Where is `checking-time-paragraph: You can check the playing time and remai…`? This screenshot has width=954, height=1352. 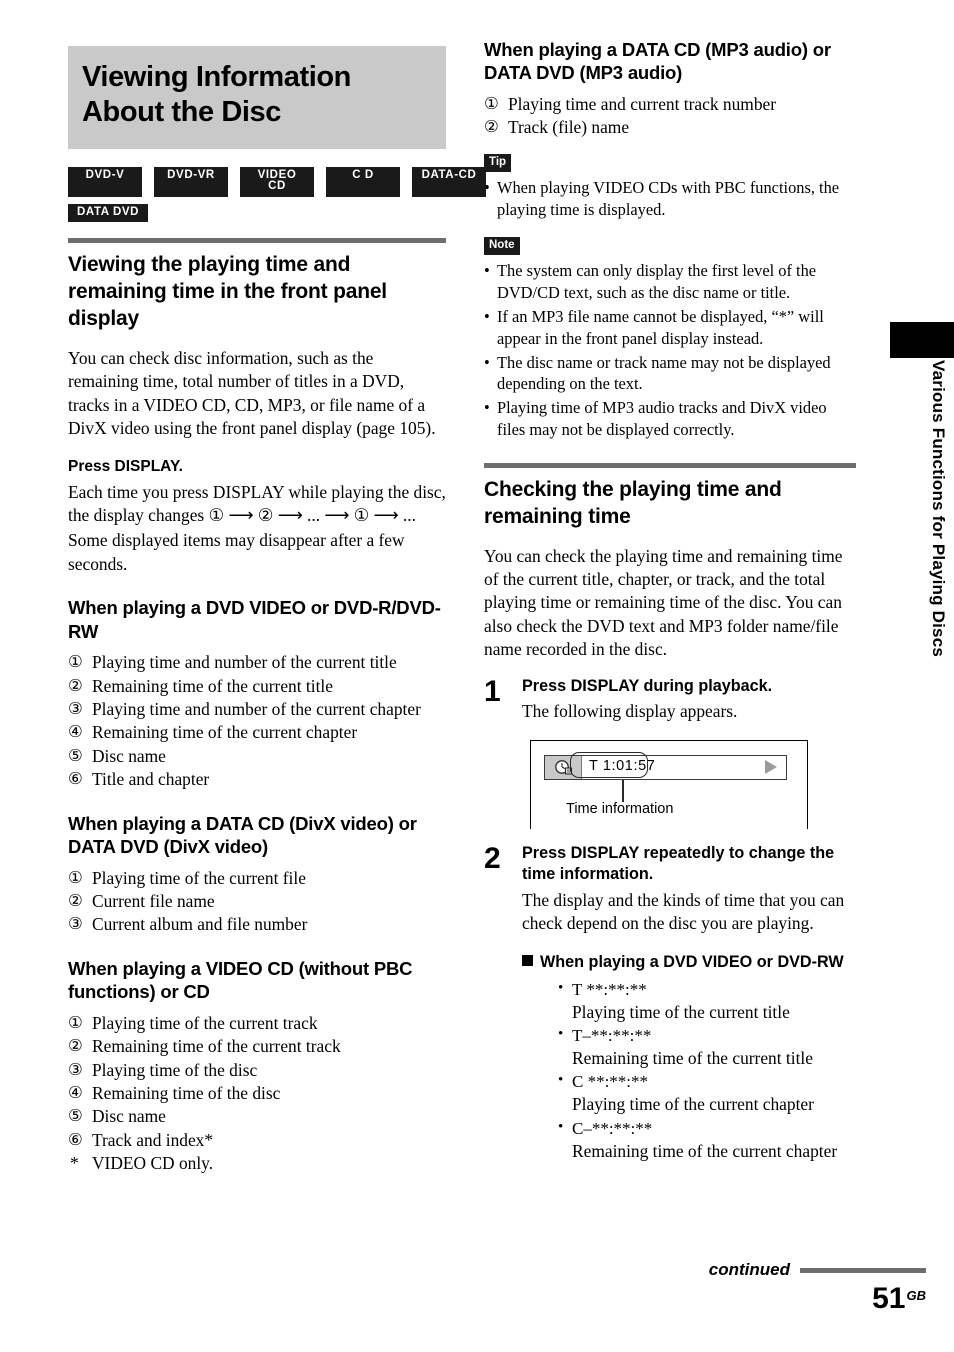 checking-time-paragraph: You can check the playing time and remai… is located at coordinates (663, 602).